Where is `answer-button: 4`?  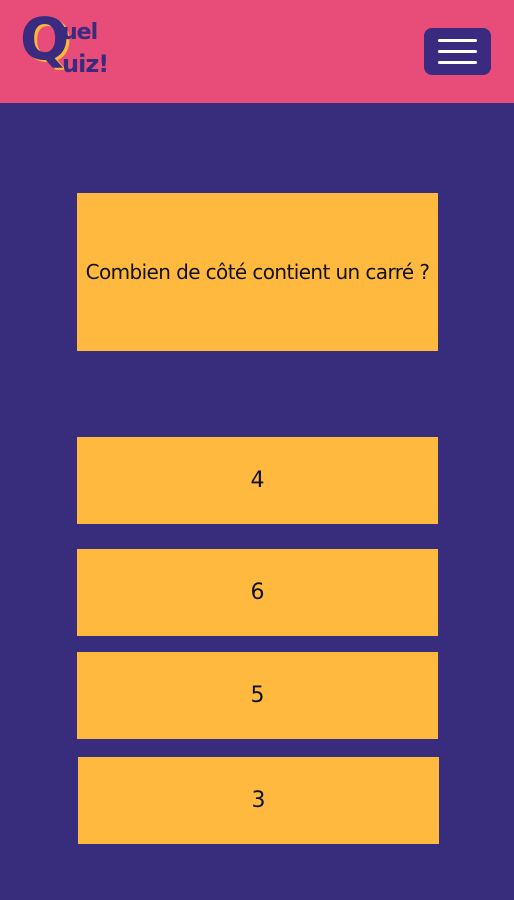
answer-button: 4 is located at coordinates (257, 480).